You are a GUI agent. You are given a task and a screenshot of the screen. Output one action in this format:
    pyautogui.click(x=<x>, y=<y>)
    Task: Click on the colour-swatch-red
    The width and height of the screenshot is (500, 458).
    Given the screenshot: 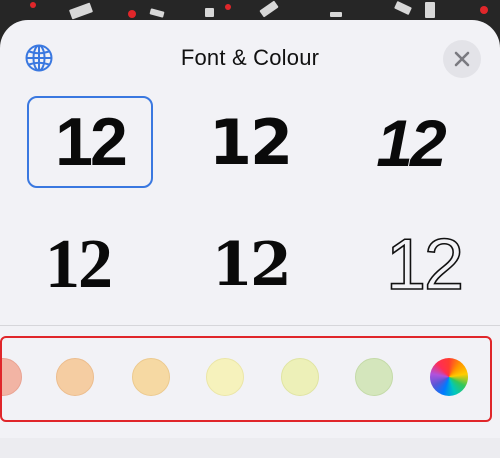 What is the action you would take?
    pyautogui.click(x=12, y=377)
    